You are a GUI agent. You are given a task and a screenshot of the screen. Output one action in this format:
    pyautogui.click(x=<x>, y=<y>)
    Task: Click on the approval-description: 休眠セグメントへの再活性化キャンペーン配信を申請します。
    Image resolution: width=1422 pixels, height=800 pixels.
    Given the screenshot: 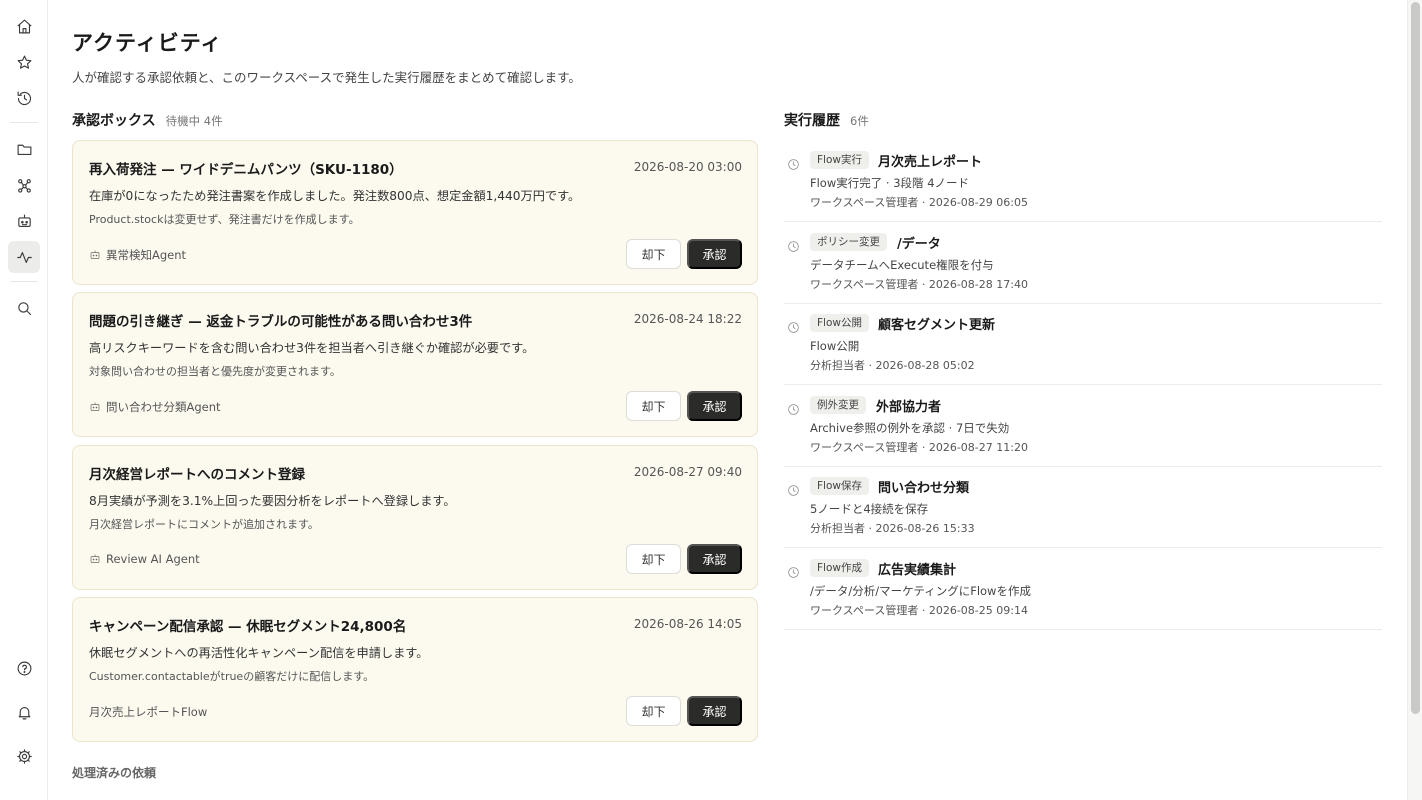 What is the action you would take?
    pyautogui.click(x=259, y=653)
    